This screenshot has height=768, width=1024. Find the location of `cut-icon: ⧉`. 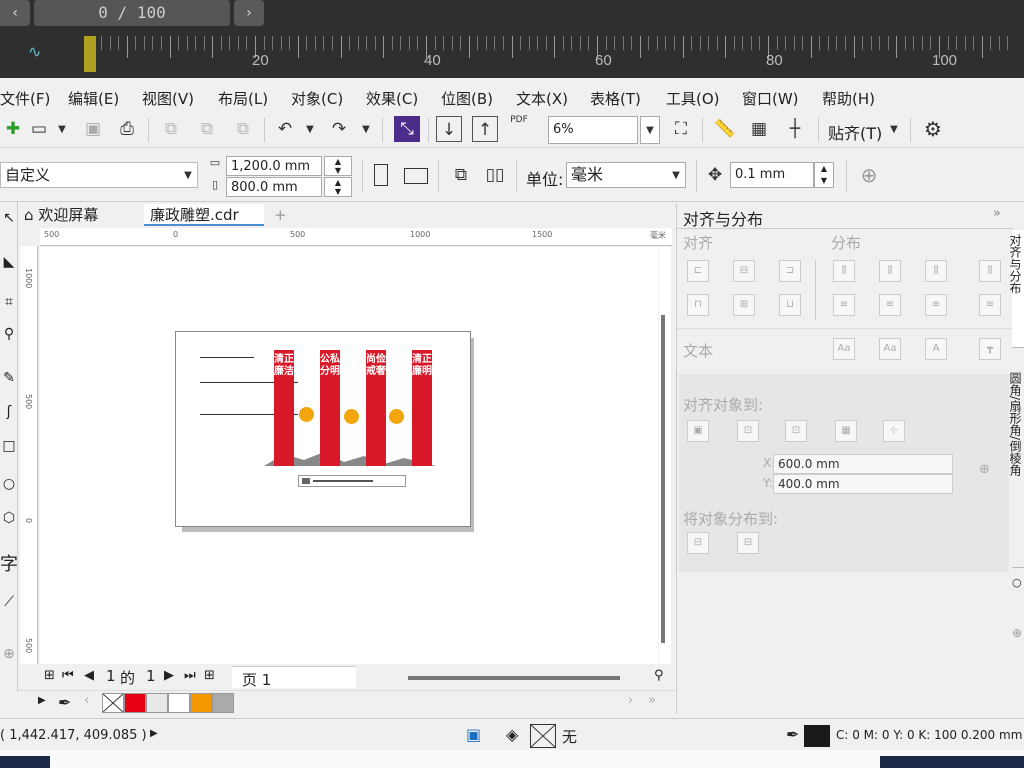

cut-icon: ⧉ is located at coordinates (171, 129).